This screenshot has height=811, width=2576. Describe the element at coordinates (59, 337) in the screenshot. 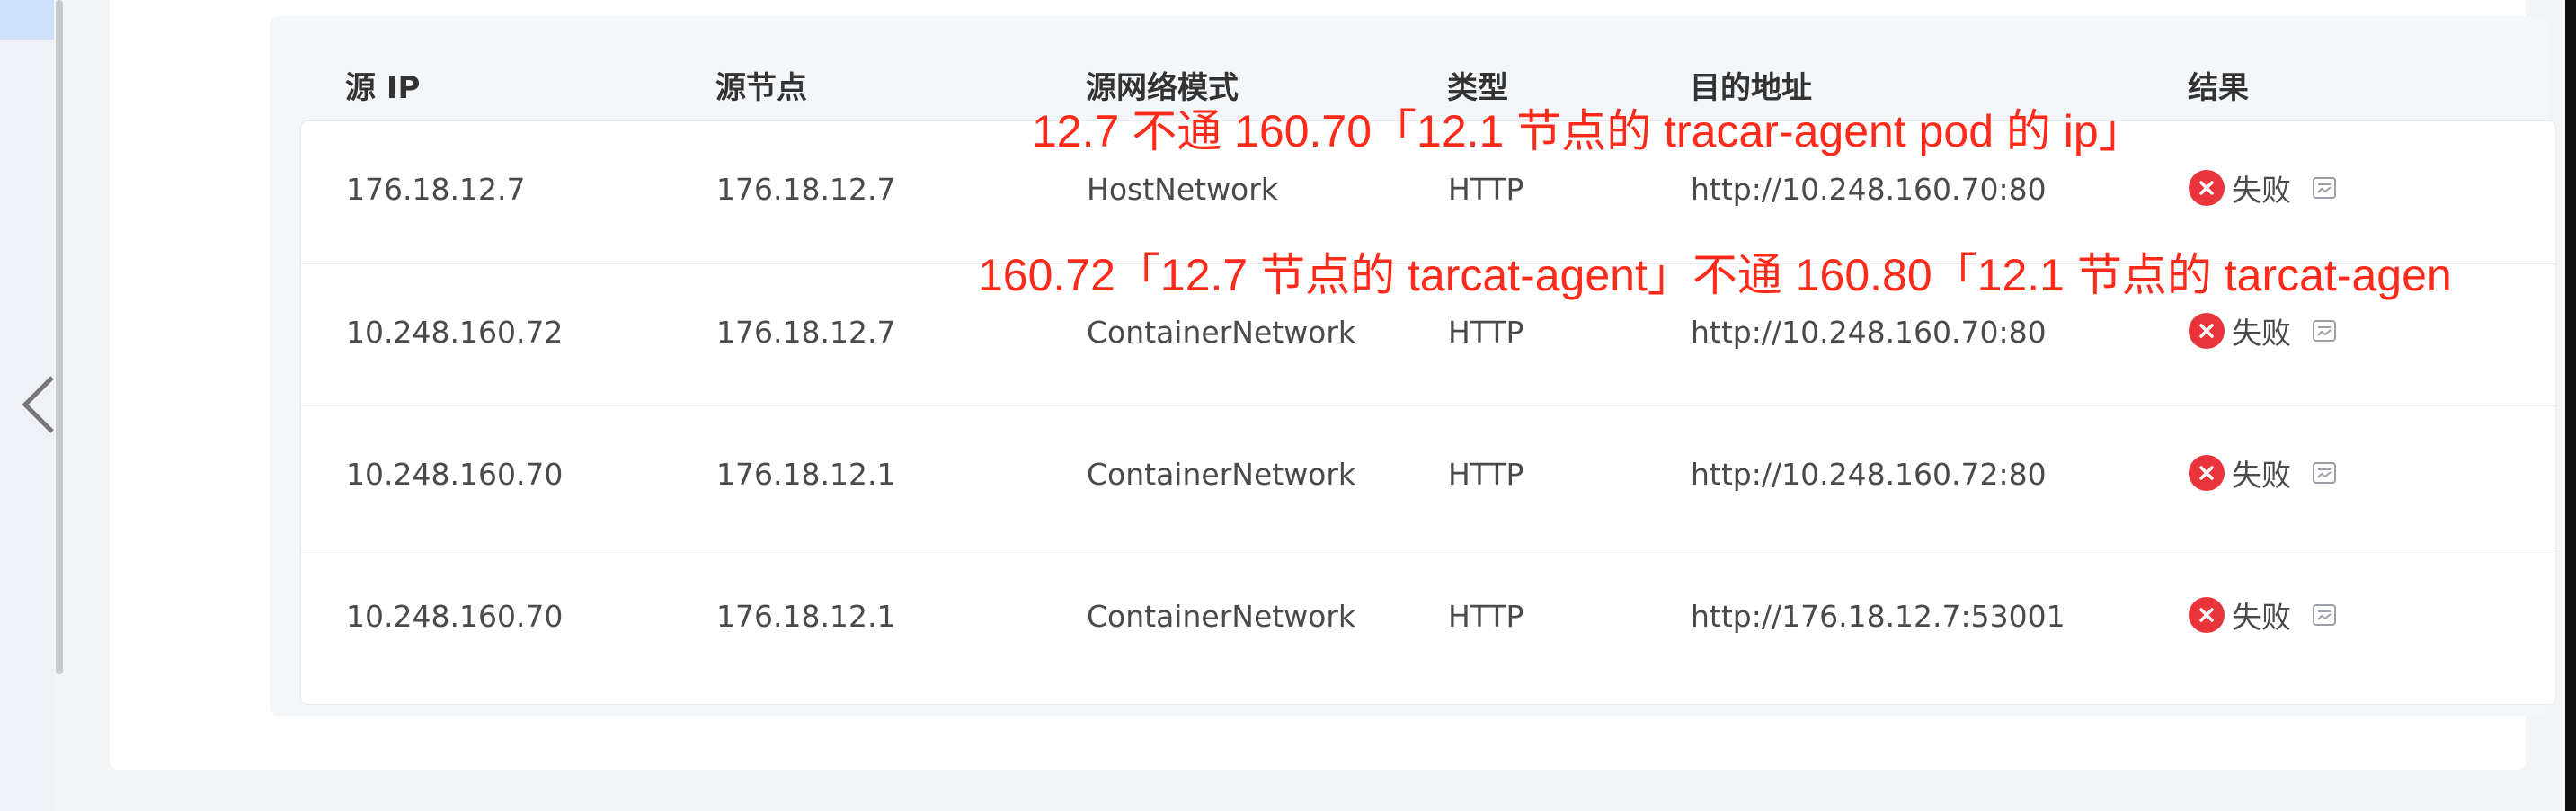

I see `left-scrollbar` at that location.